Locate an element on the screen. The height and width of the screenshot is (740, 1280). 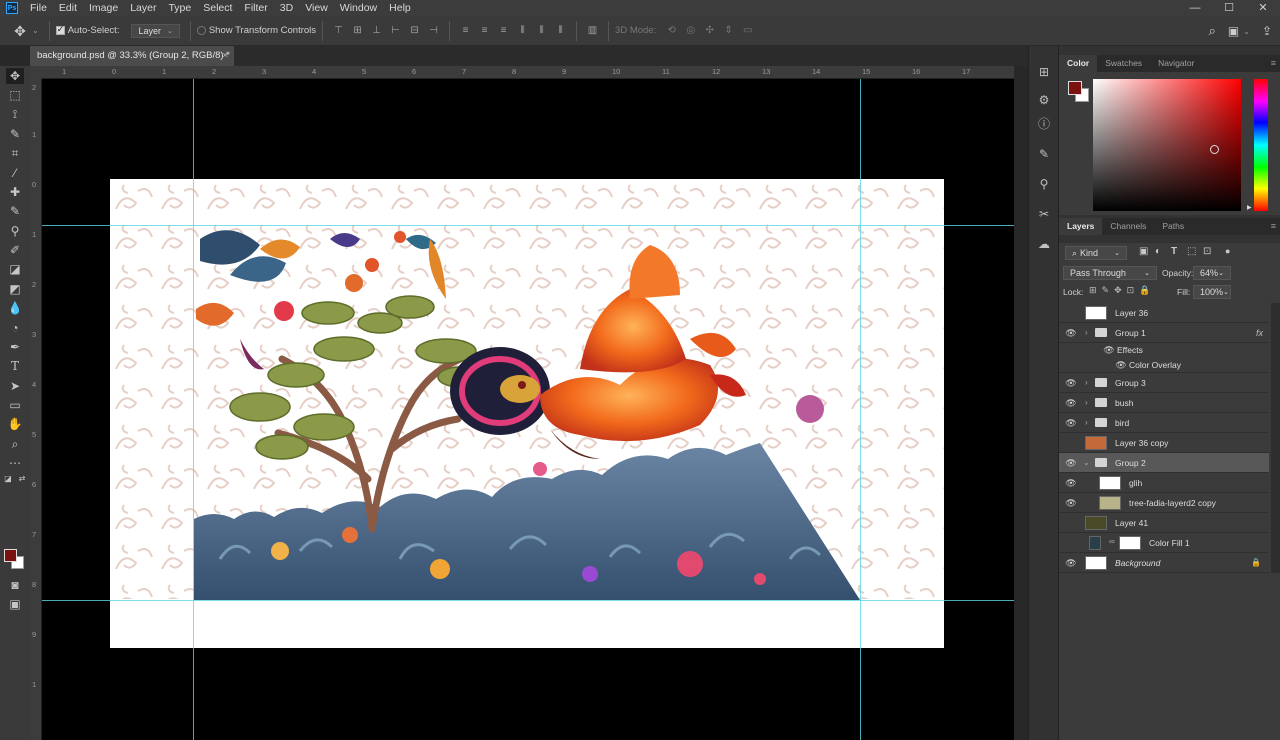
default-colors-icon: ◪ is located at coordinates (8, 479).